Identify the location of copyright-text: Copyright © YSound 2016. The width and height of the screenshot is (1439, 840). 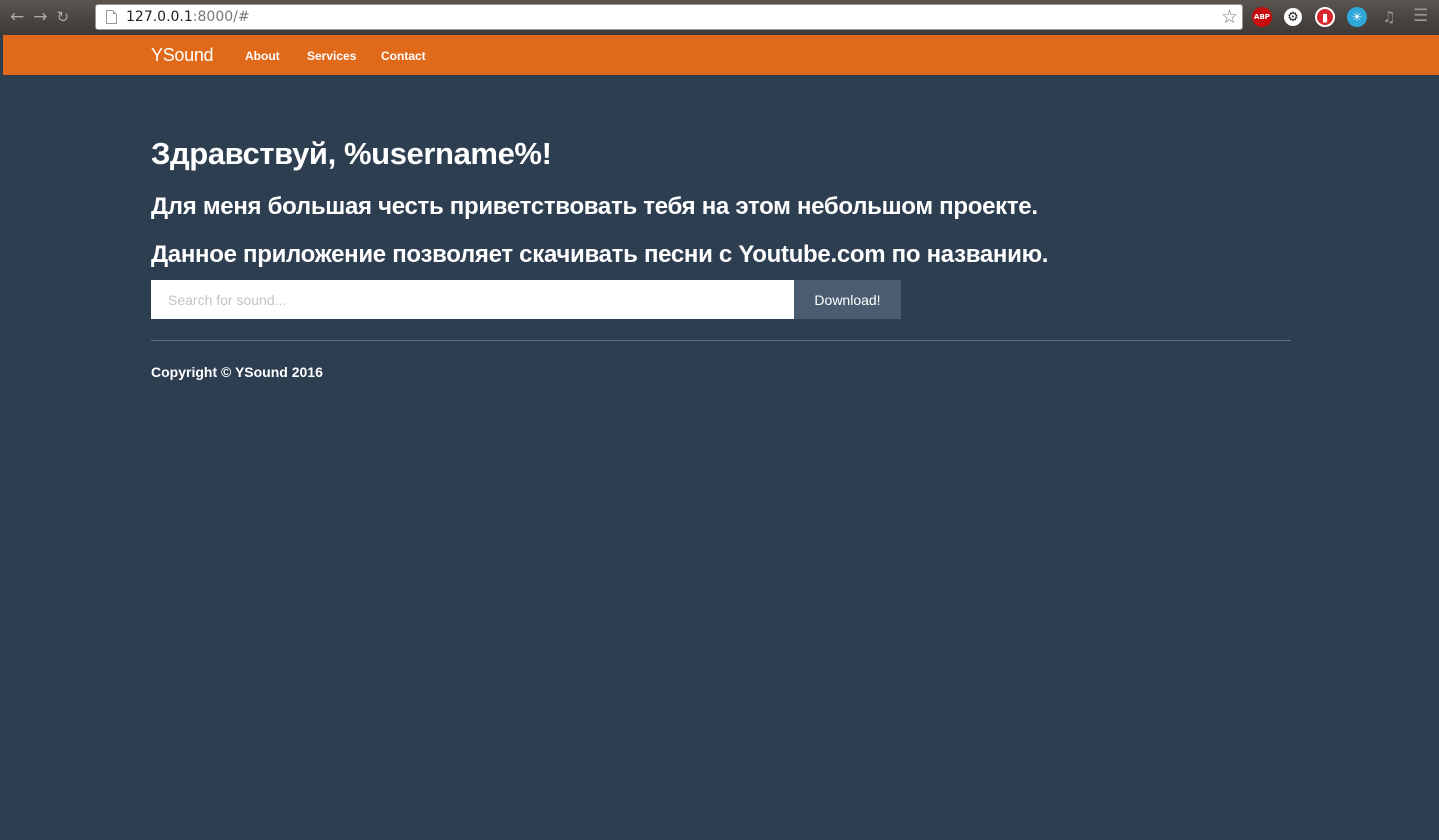
(237, 372).